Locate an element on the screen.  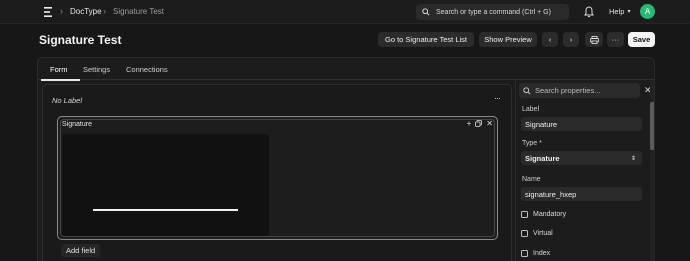
field-actions: + ✕ is located at coordinates (480, 123).